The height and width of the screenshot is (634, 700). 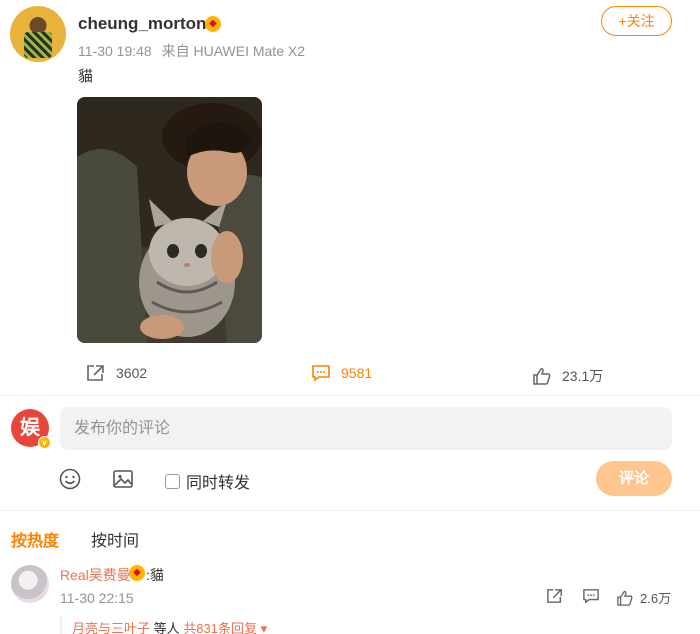 I want to click on my-avatar-glyph: 娱, so click(x=30, y=428).